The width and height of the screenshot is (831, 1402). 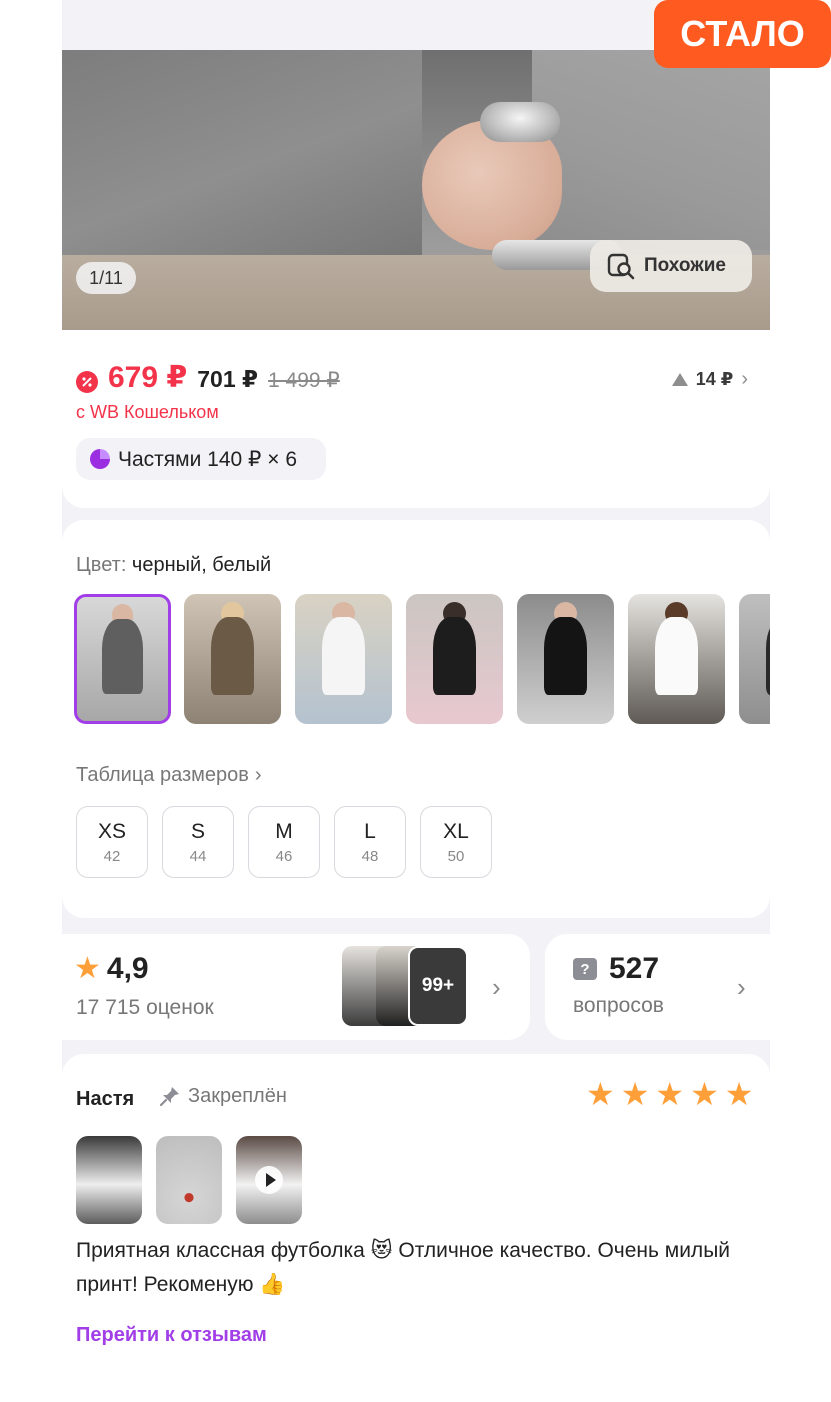 I want to click on review-stars: ★ ★ ★ ★ ★, so click(x=669, y=1094).